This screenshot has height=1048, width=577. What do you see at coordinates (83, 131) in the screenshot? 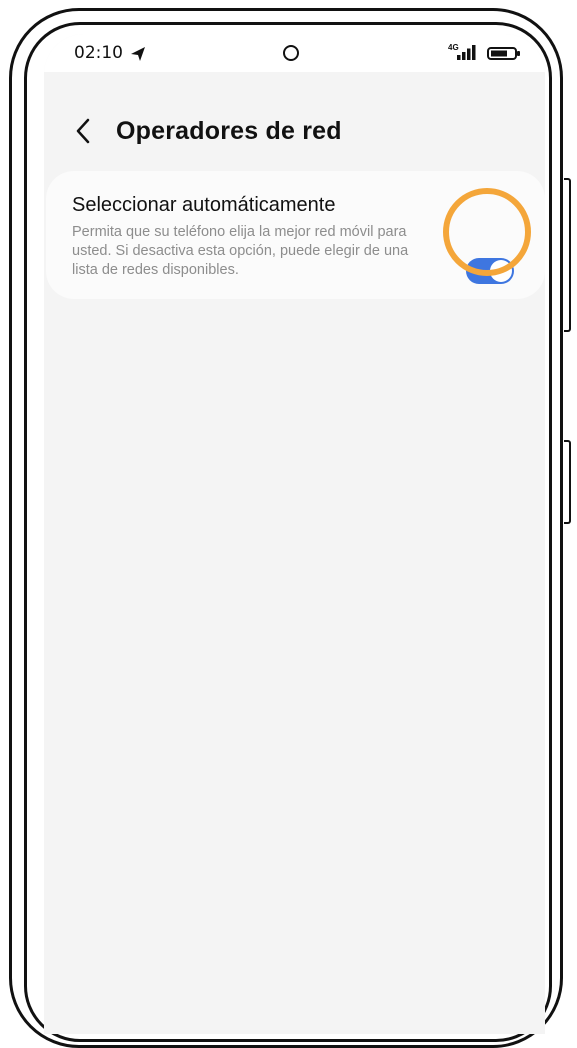
I see `chevron-left-icon` at bounding box center [83, 131].